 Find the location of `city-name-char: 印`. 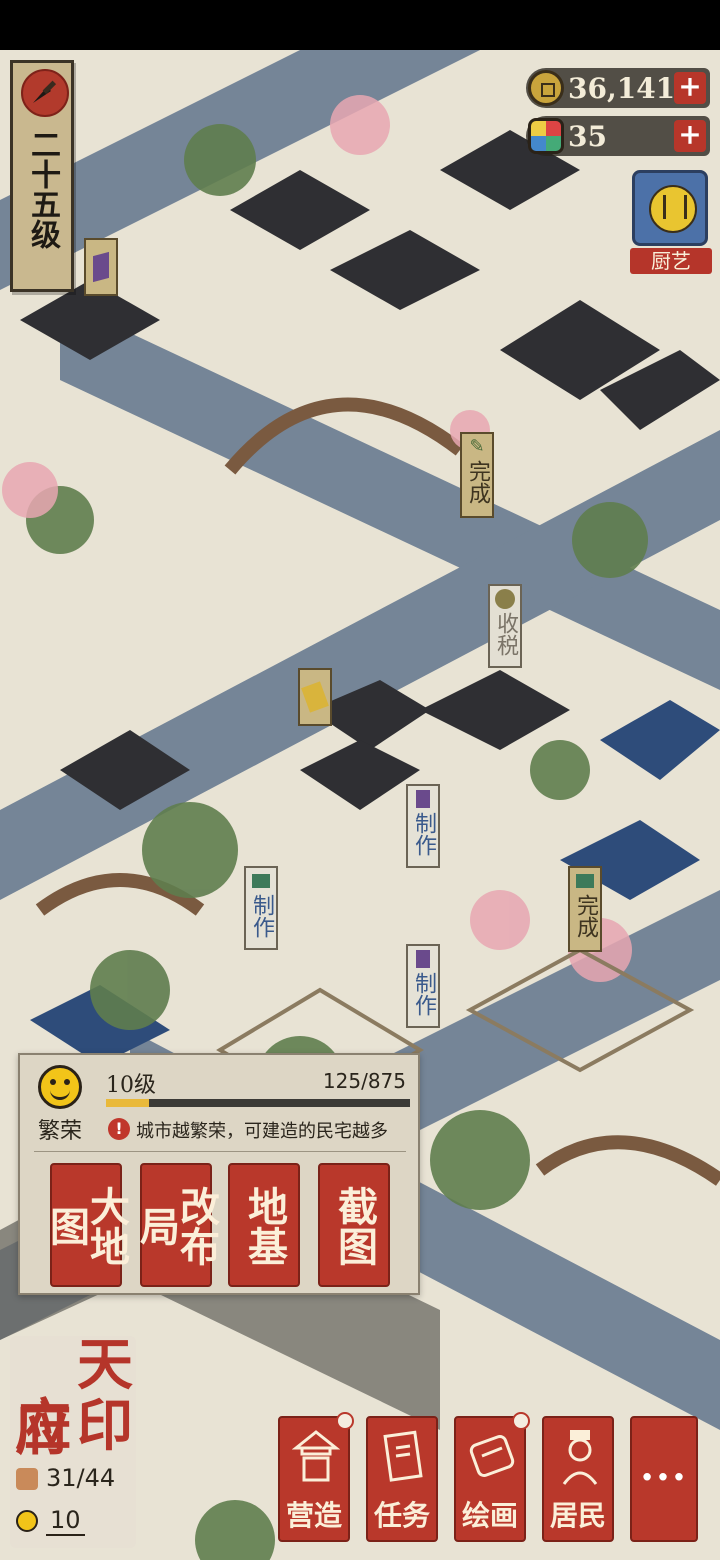

city-name-char: 印 is located at coordinates (105, 1426).